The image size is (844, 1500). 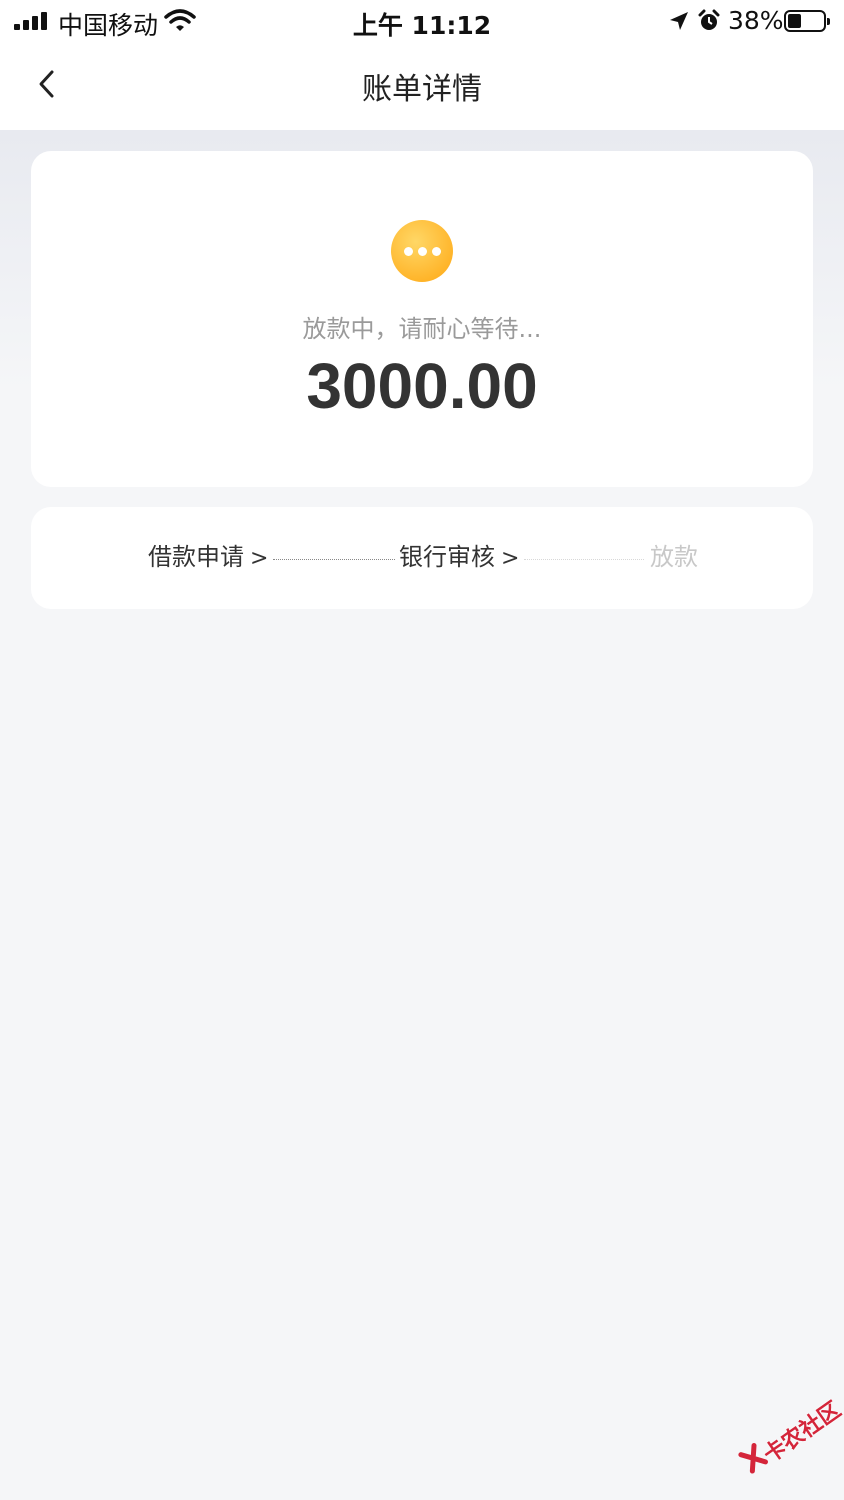 I want to click on step-label: 放款, so click(x=674, y=557).